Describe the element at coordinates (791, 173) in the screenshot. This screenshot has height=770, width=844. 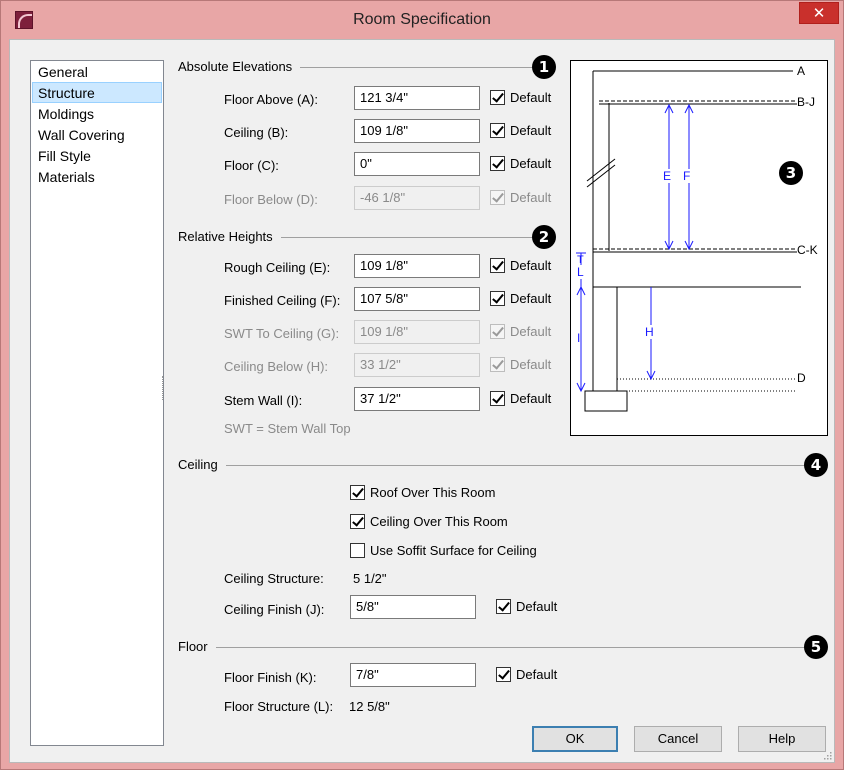
I see `callout-3-badge: 3` at that location.